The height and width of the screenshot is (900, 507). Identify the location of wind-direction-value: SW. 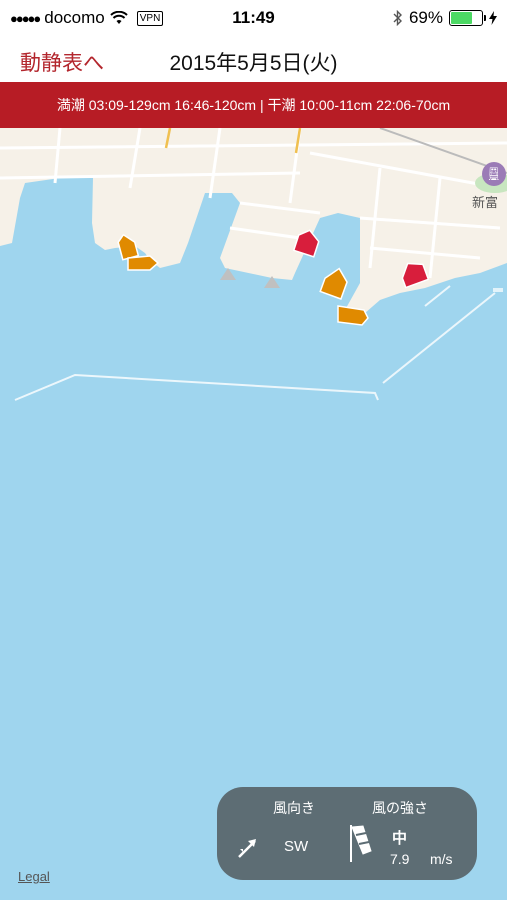
(296, 846).